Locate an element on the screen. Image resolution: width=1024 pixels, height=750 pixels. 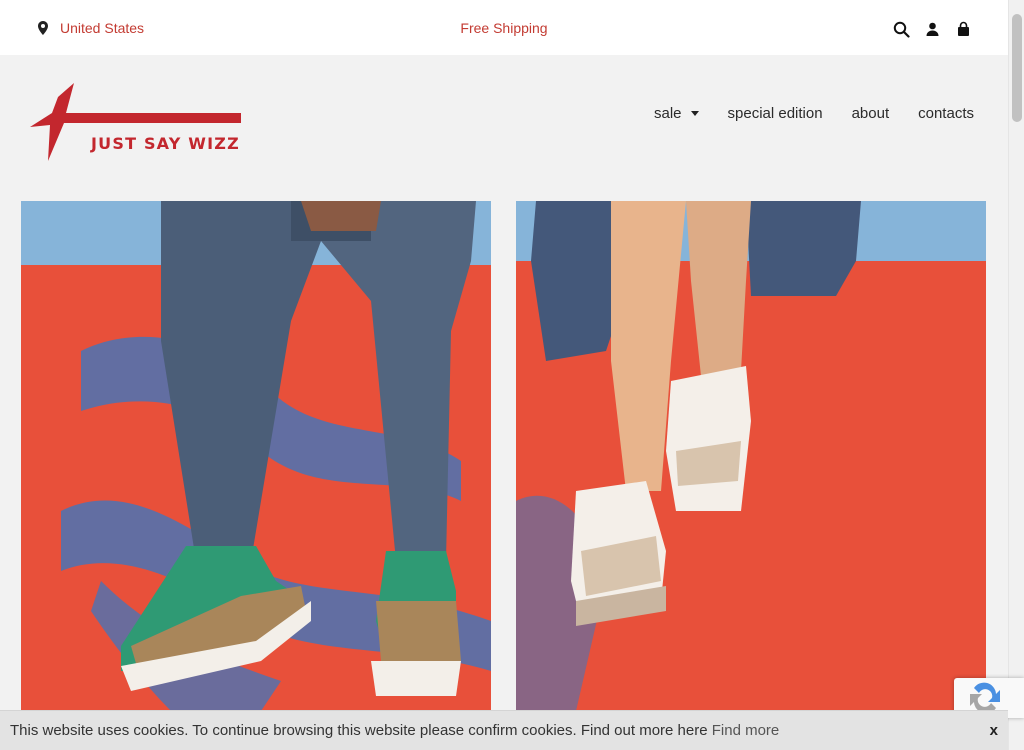
caret-down-icon is located at coordinates (694, 113).